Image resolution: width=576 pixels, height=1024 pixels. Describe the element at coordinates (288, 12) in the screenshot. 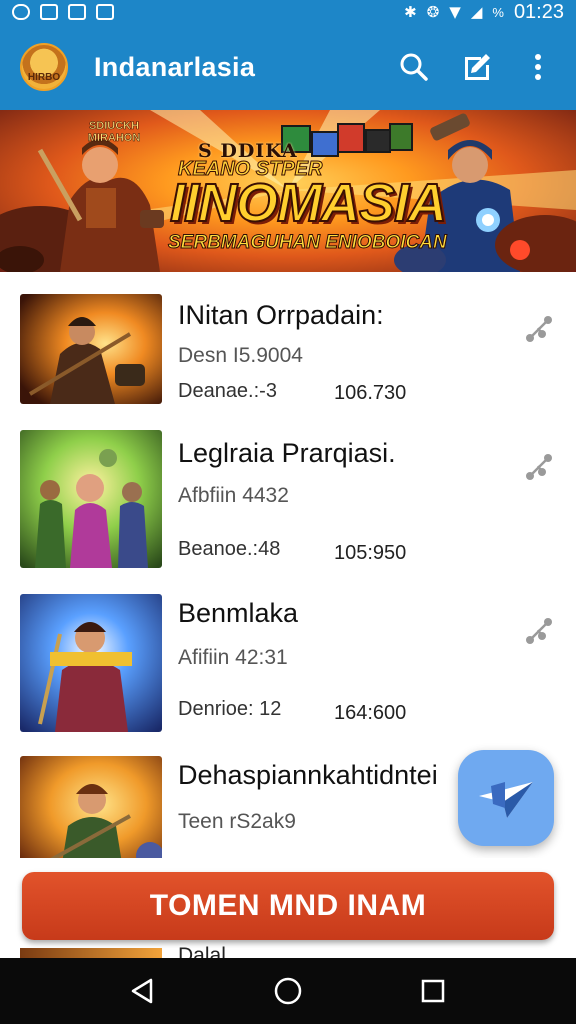

I see `status-bar: ✱ ❂ ▼ ◢ % 01:23` at that location.